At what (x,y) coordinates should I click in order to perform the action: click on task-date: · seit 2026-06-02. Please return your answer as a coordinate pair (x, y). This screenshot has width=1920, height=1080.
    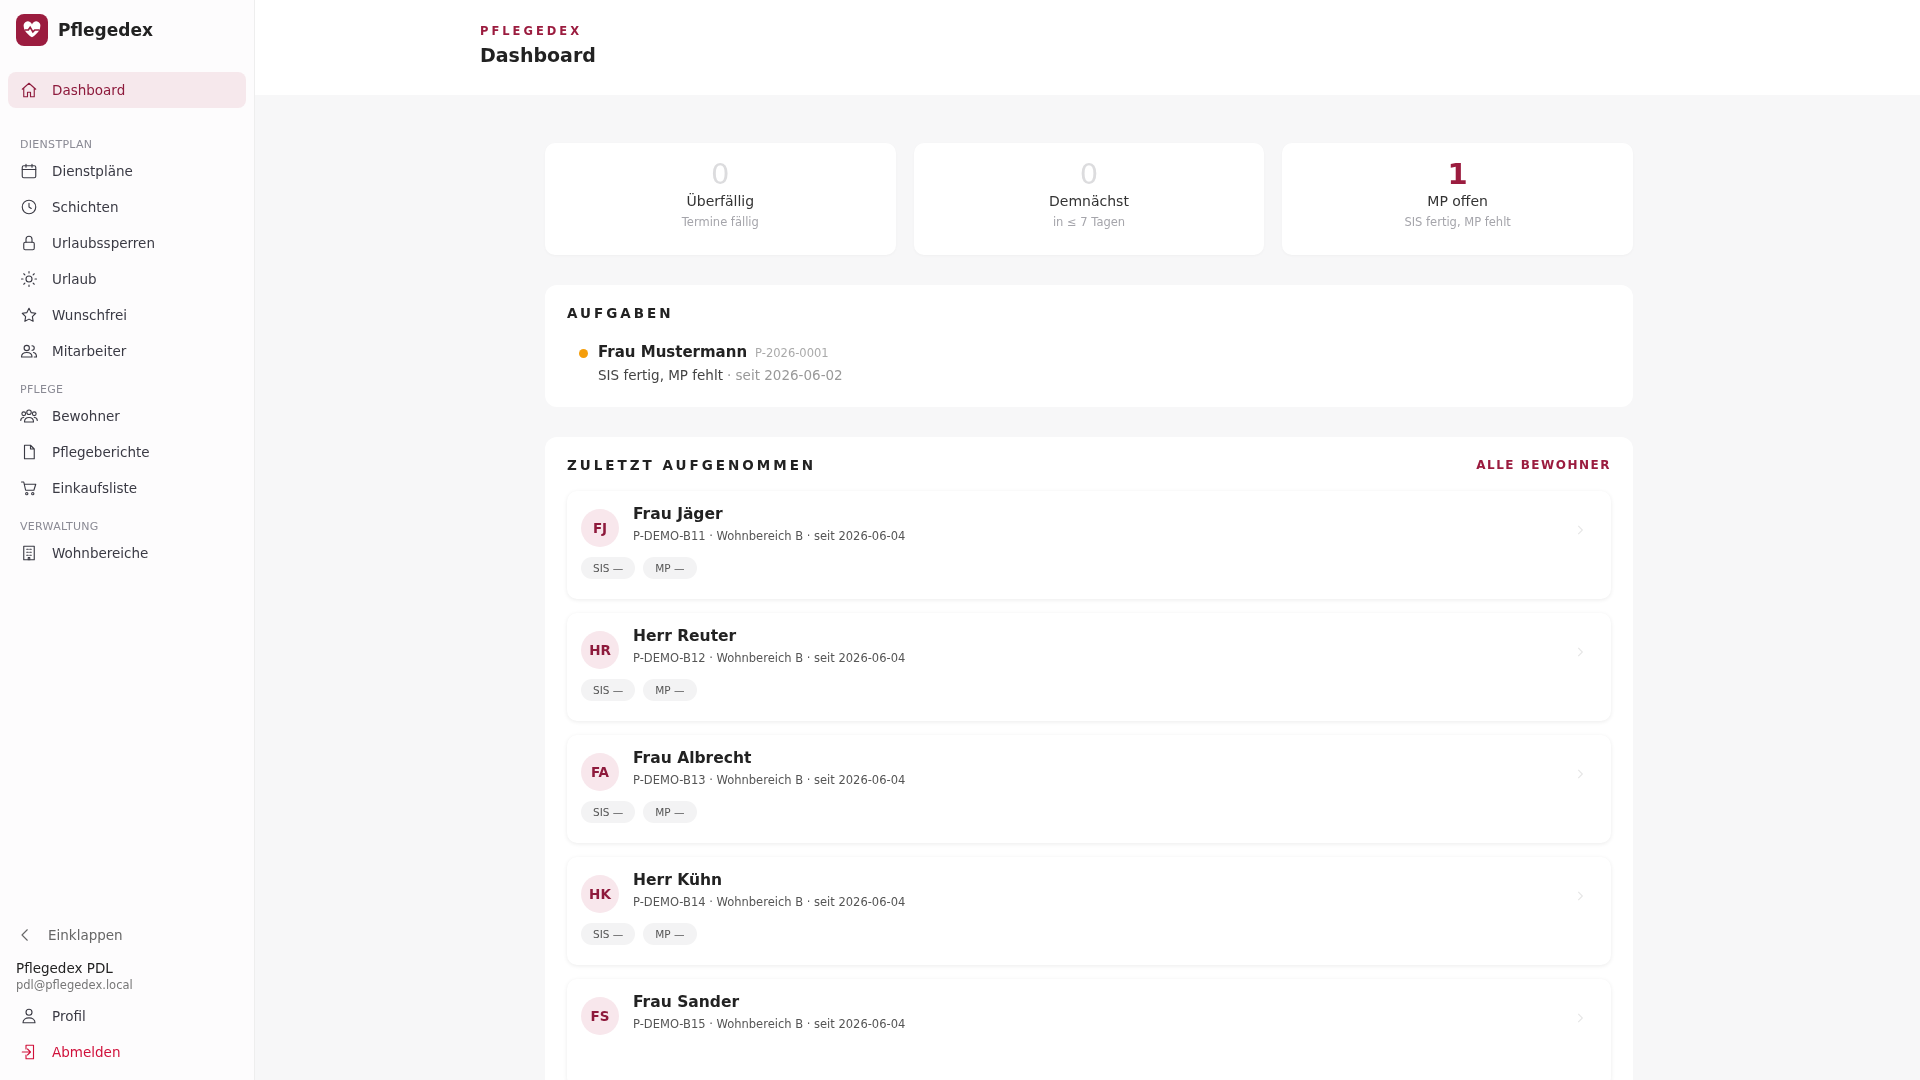
    Looking at the image, I should click on (784, 375).